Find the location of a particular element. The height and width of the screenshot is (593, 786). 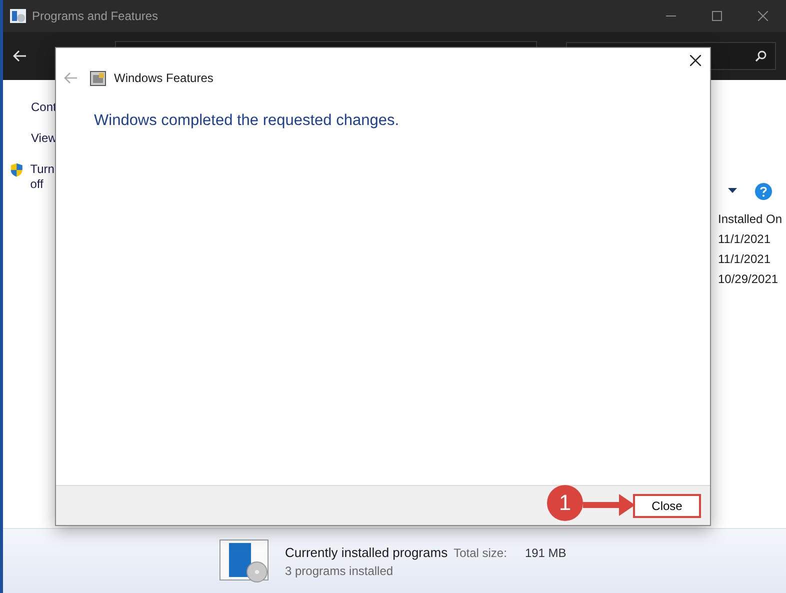

help-icon is located at coordinates (763, 191).